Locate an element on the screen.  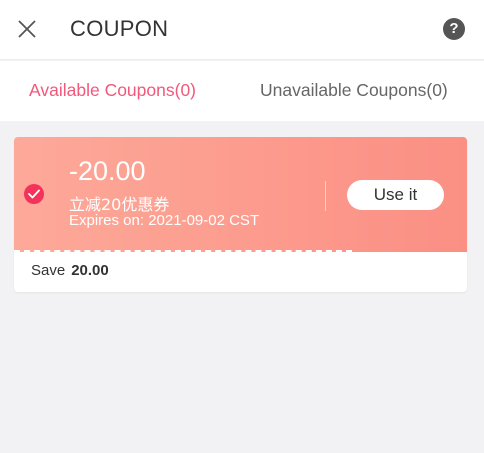
save-label: Save is located at coordinates (48, 270).